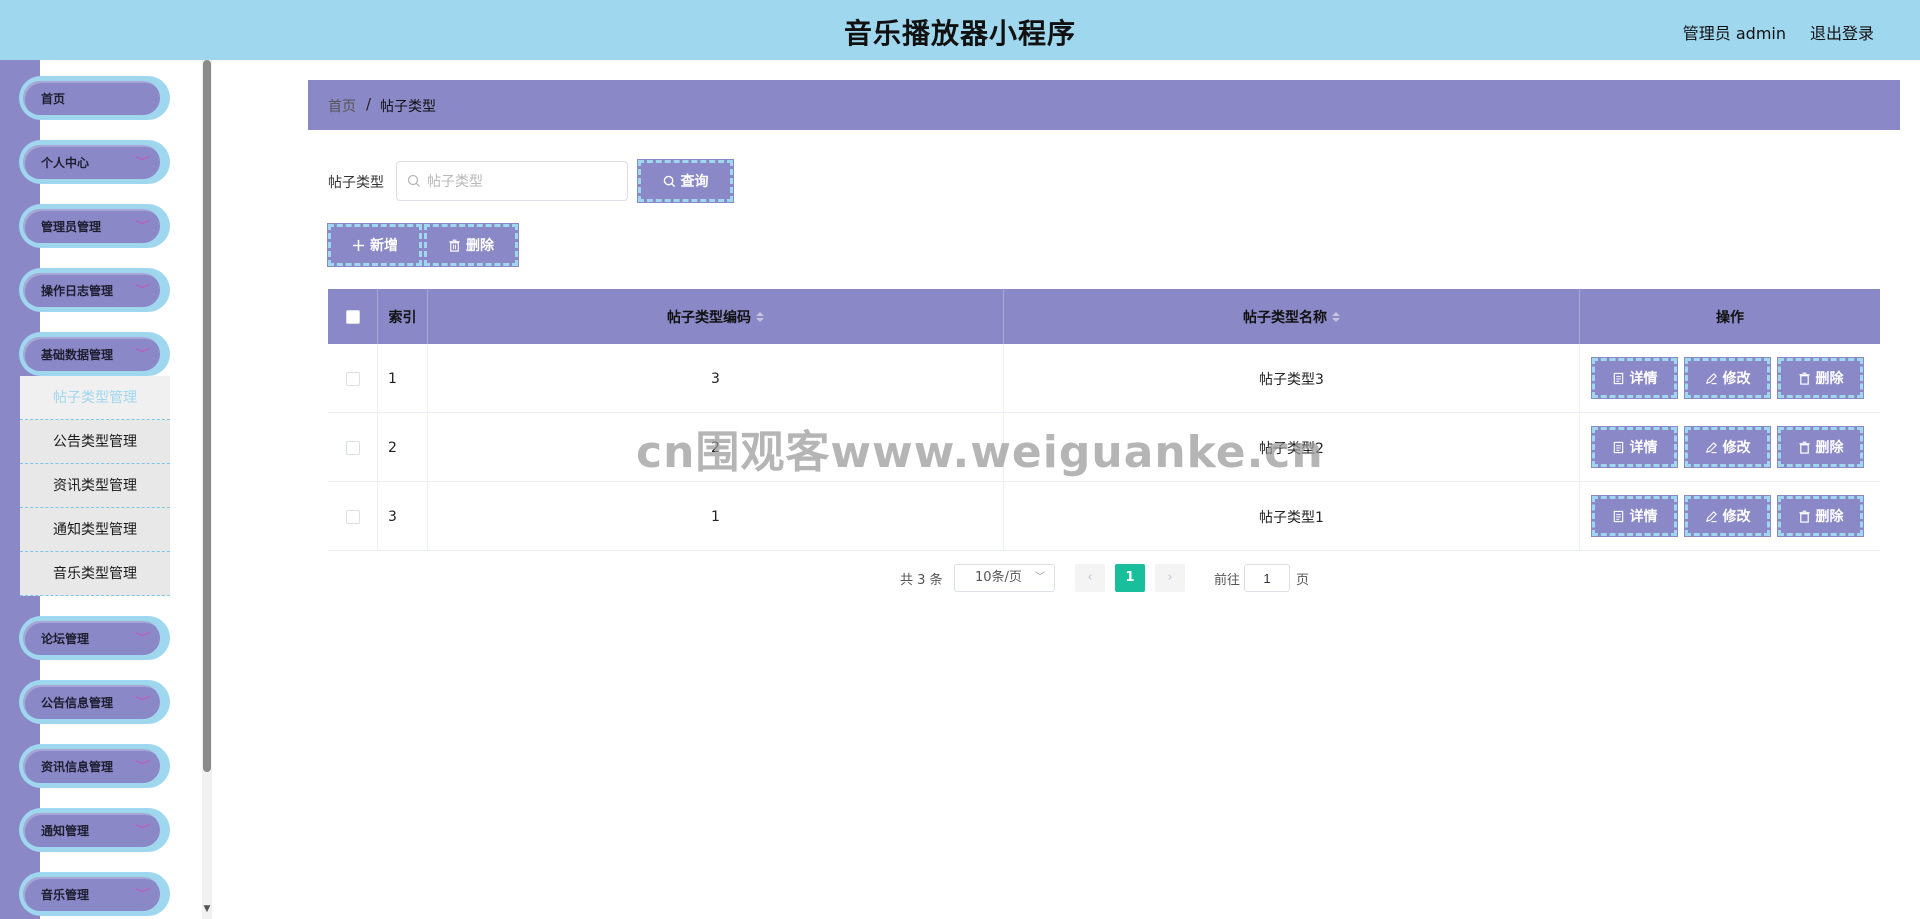 The height and width of the screenshot is (919, 1920). Describe the element at coordinates (77, 355) in the screenshot. I see `sidebar-item-label: 基础数据管理` at that location.